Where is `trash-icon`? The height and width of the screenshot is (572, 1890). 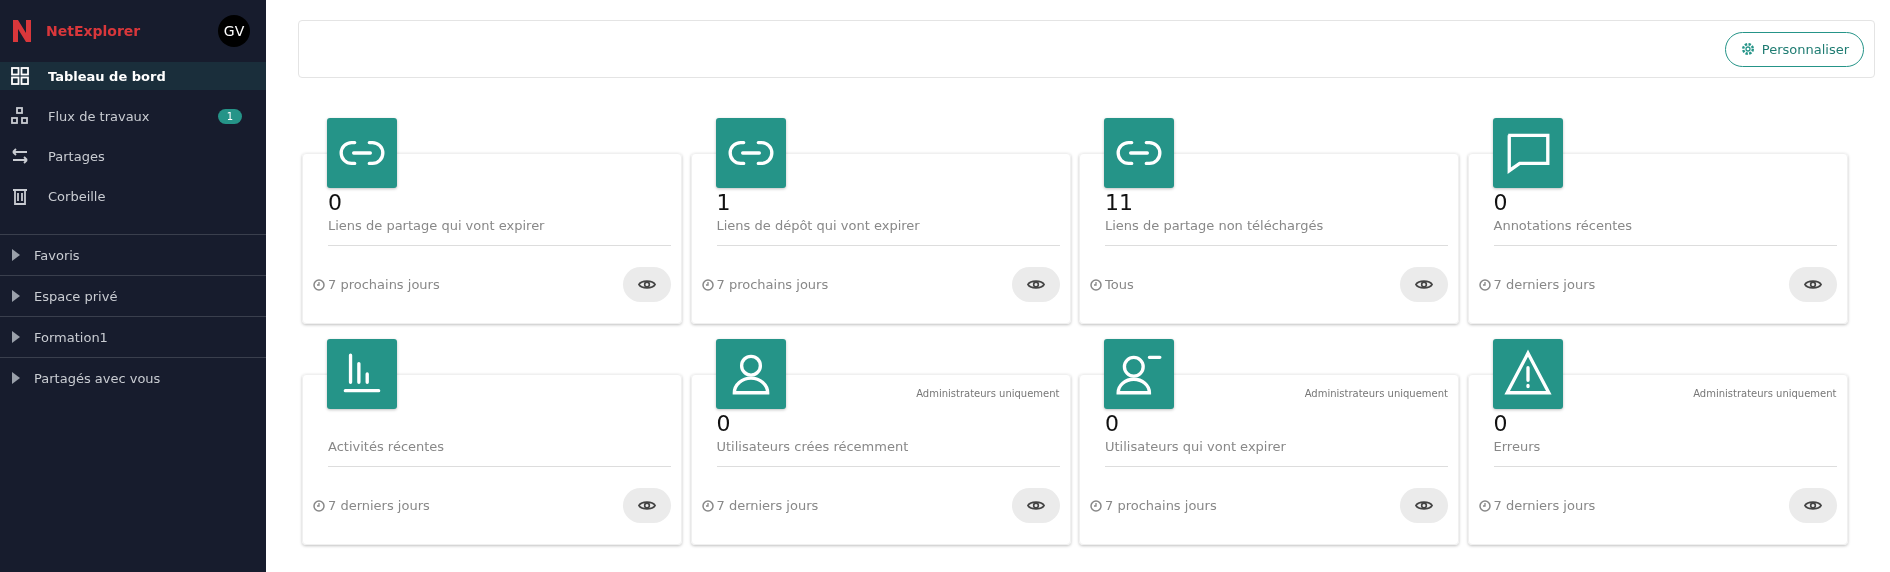 trash-icon is located at coordinates (20, 196).